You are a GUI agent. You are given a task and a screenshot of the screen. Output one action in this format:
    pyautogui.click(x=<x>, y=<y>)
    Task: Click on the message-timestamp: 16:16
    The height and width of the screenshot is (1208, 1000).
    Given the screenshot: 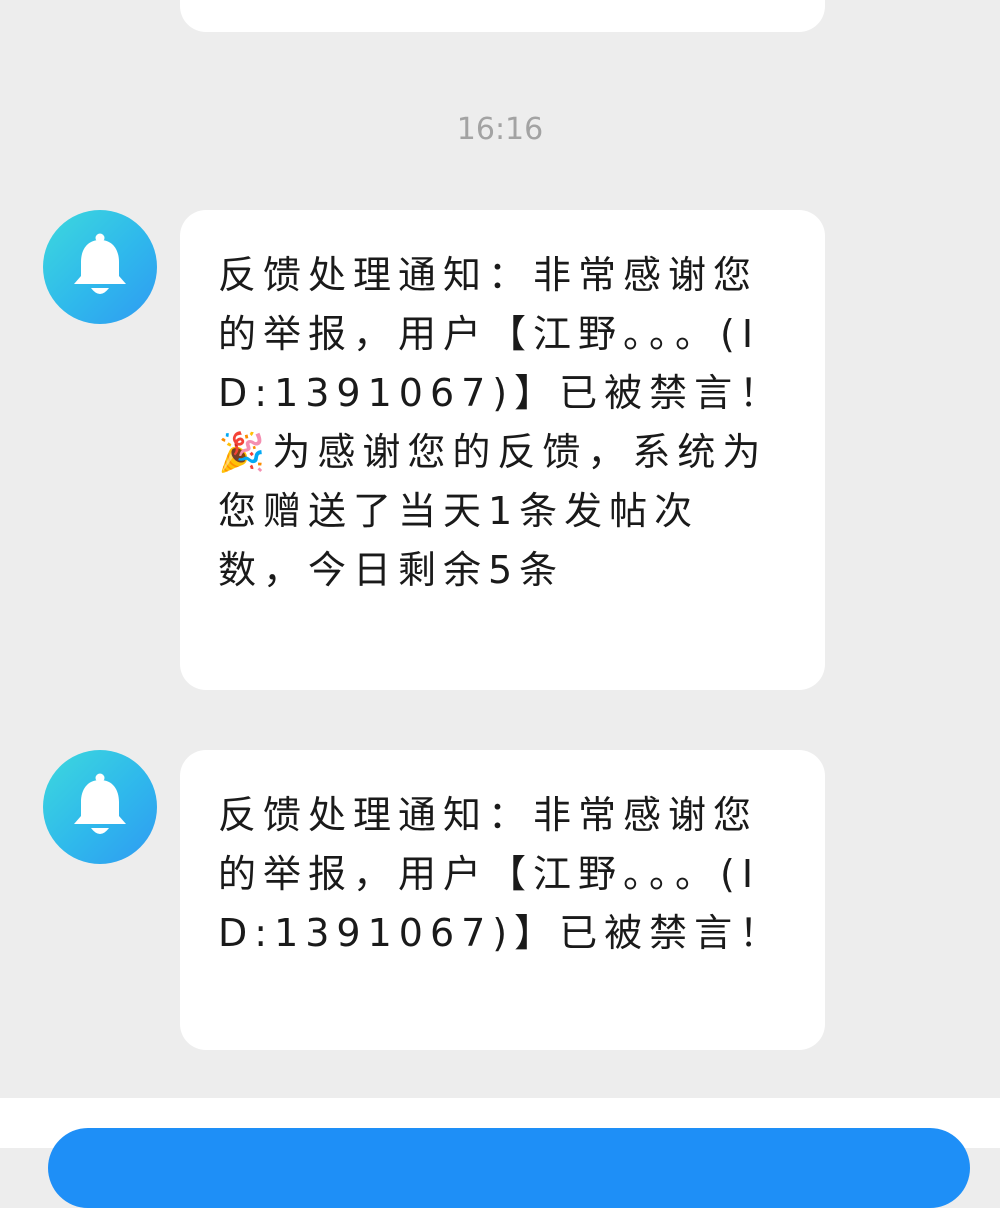 What is the action you would take?
    pyautogui.click(x=500, y=129)
    